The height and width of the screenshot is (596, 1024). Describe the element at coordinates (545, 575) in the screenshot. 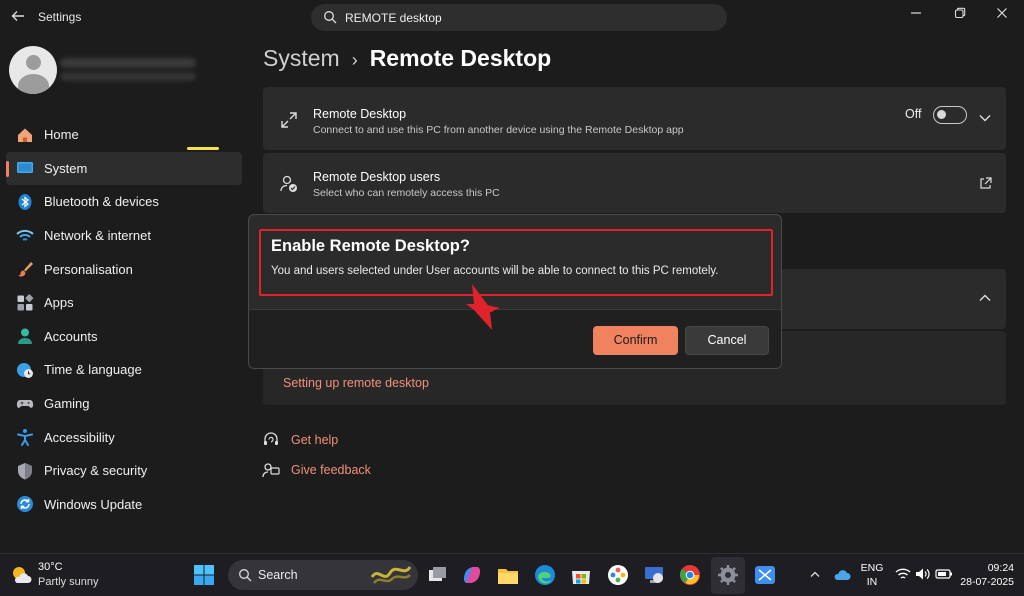

I see `edge-browser-icon` at that location.